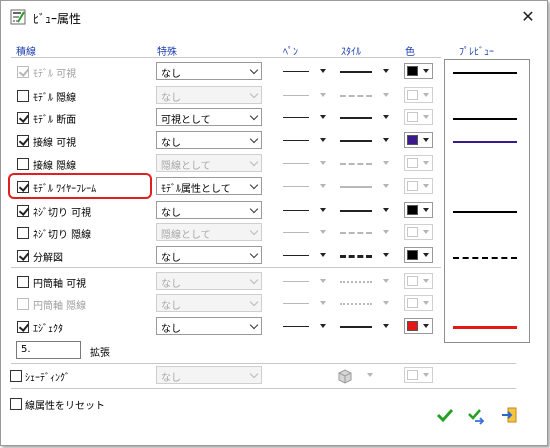 This screenshot has height=448, width=550. Describe the element at coordinates (16, 376) in the screenshot. I see `shading-checkbox` at that location.